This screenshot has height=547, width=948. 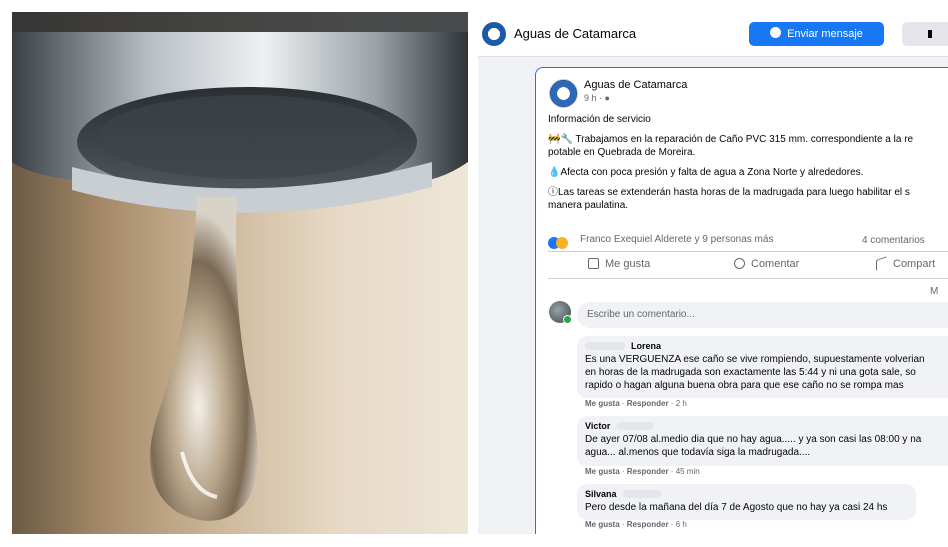 I want to click on page-name: Aguas de Catamarca, so click(x=575, y=33).